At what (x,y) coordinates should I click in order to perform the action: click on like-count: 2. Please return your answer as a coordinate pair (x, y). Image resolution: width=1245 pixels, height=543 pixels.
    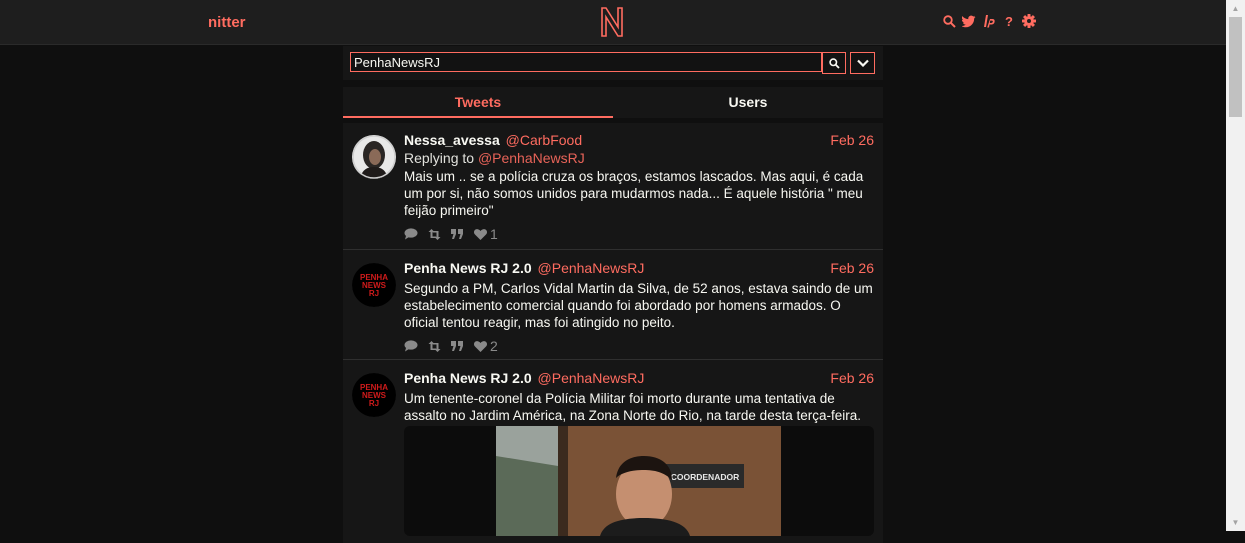
    Looking at the image, I should click on (494, 346).